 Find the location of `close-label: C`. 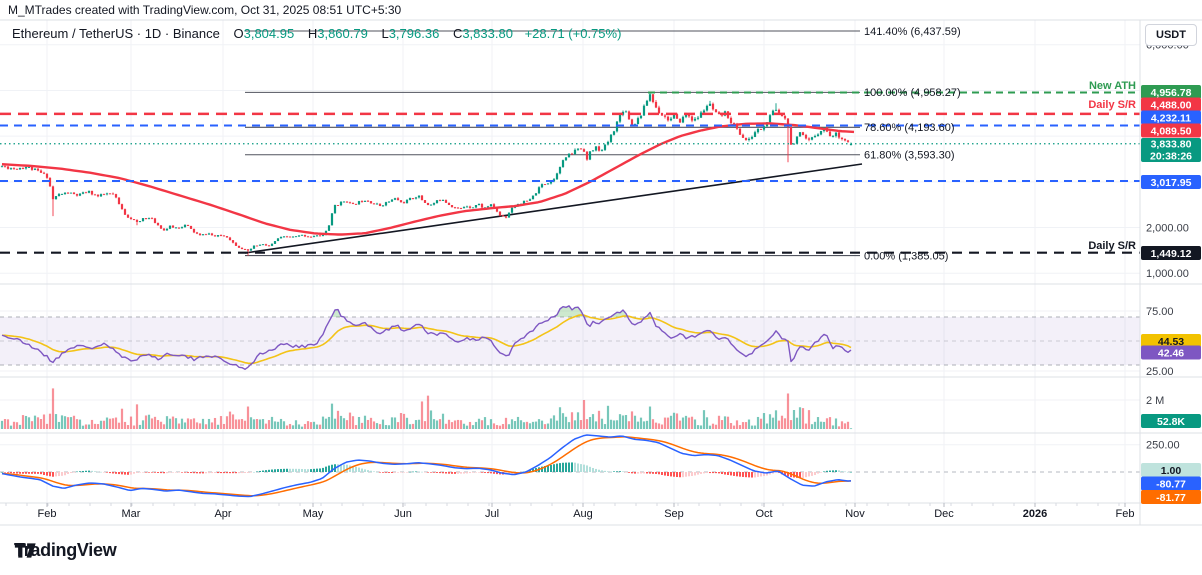

close-label: C is located at coordinates (457, 33).